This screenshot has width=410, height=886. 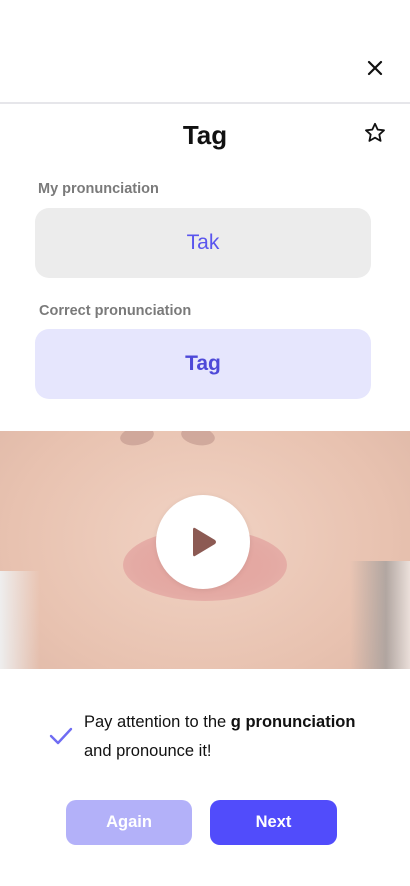 I want to click on favorite-button, so click(x=375, y=133).